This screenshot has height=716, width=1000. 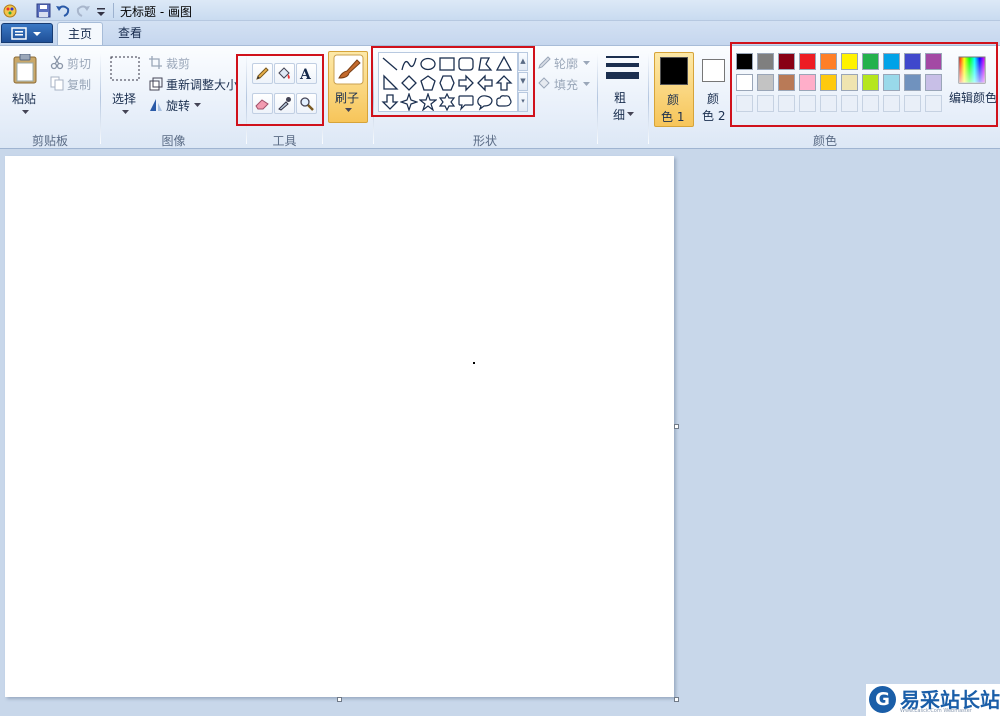 I want to click on paste-icon, so click(x=25, y=69).